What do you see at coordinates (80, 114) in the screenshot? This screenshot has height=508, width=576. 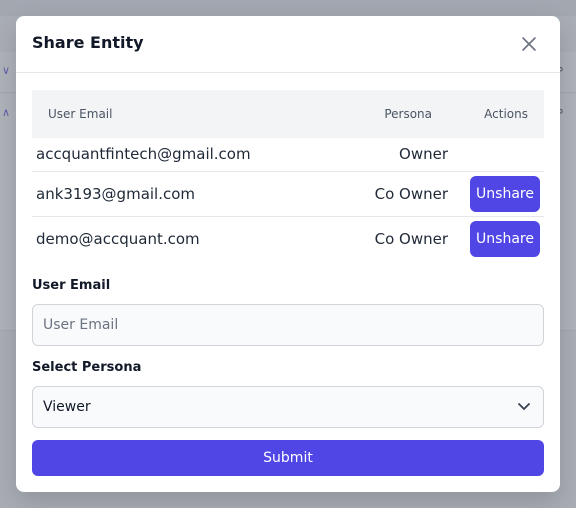 I see `column-header-email: User Email` at bounding box center [80, 114].